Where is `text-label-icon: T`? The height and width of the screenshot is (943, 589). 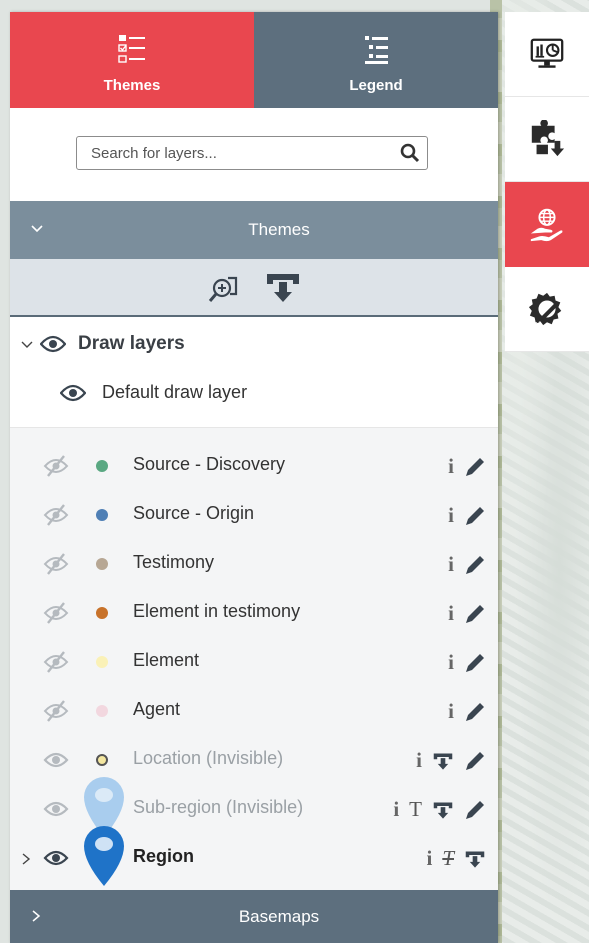
text-label-icon: T is located at coordinates (415, 809).